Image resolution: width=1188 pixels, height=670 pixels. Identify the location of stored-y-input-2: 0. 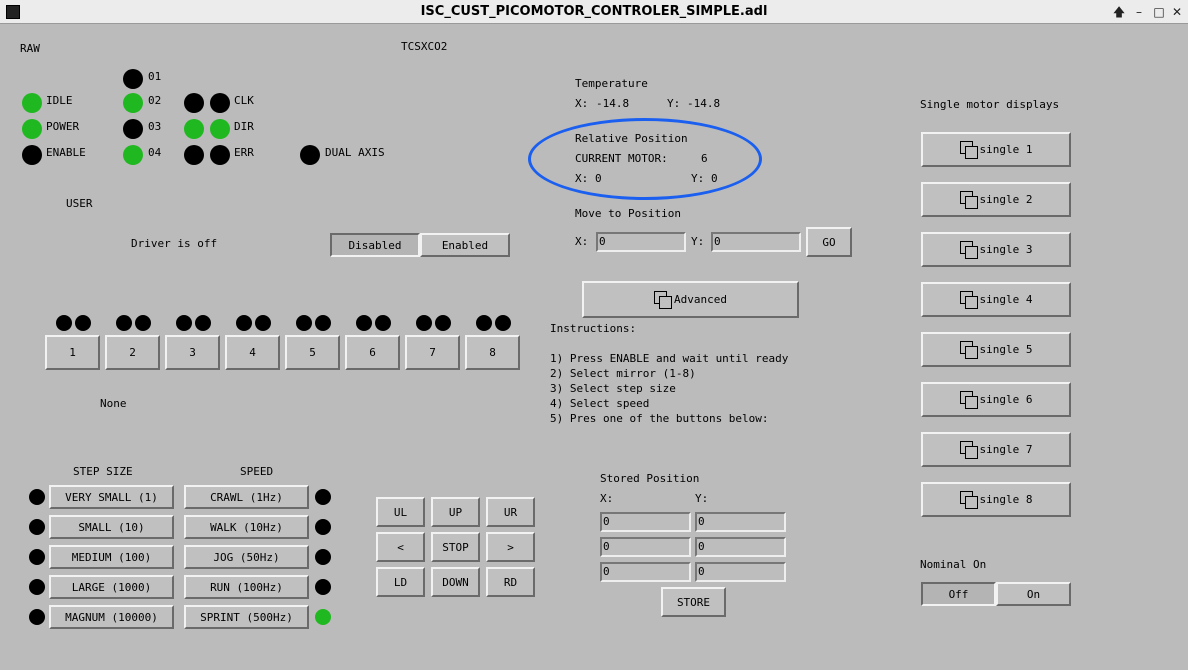
(740, 547).